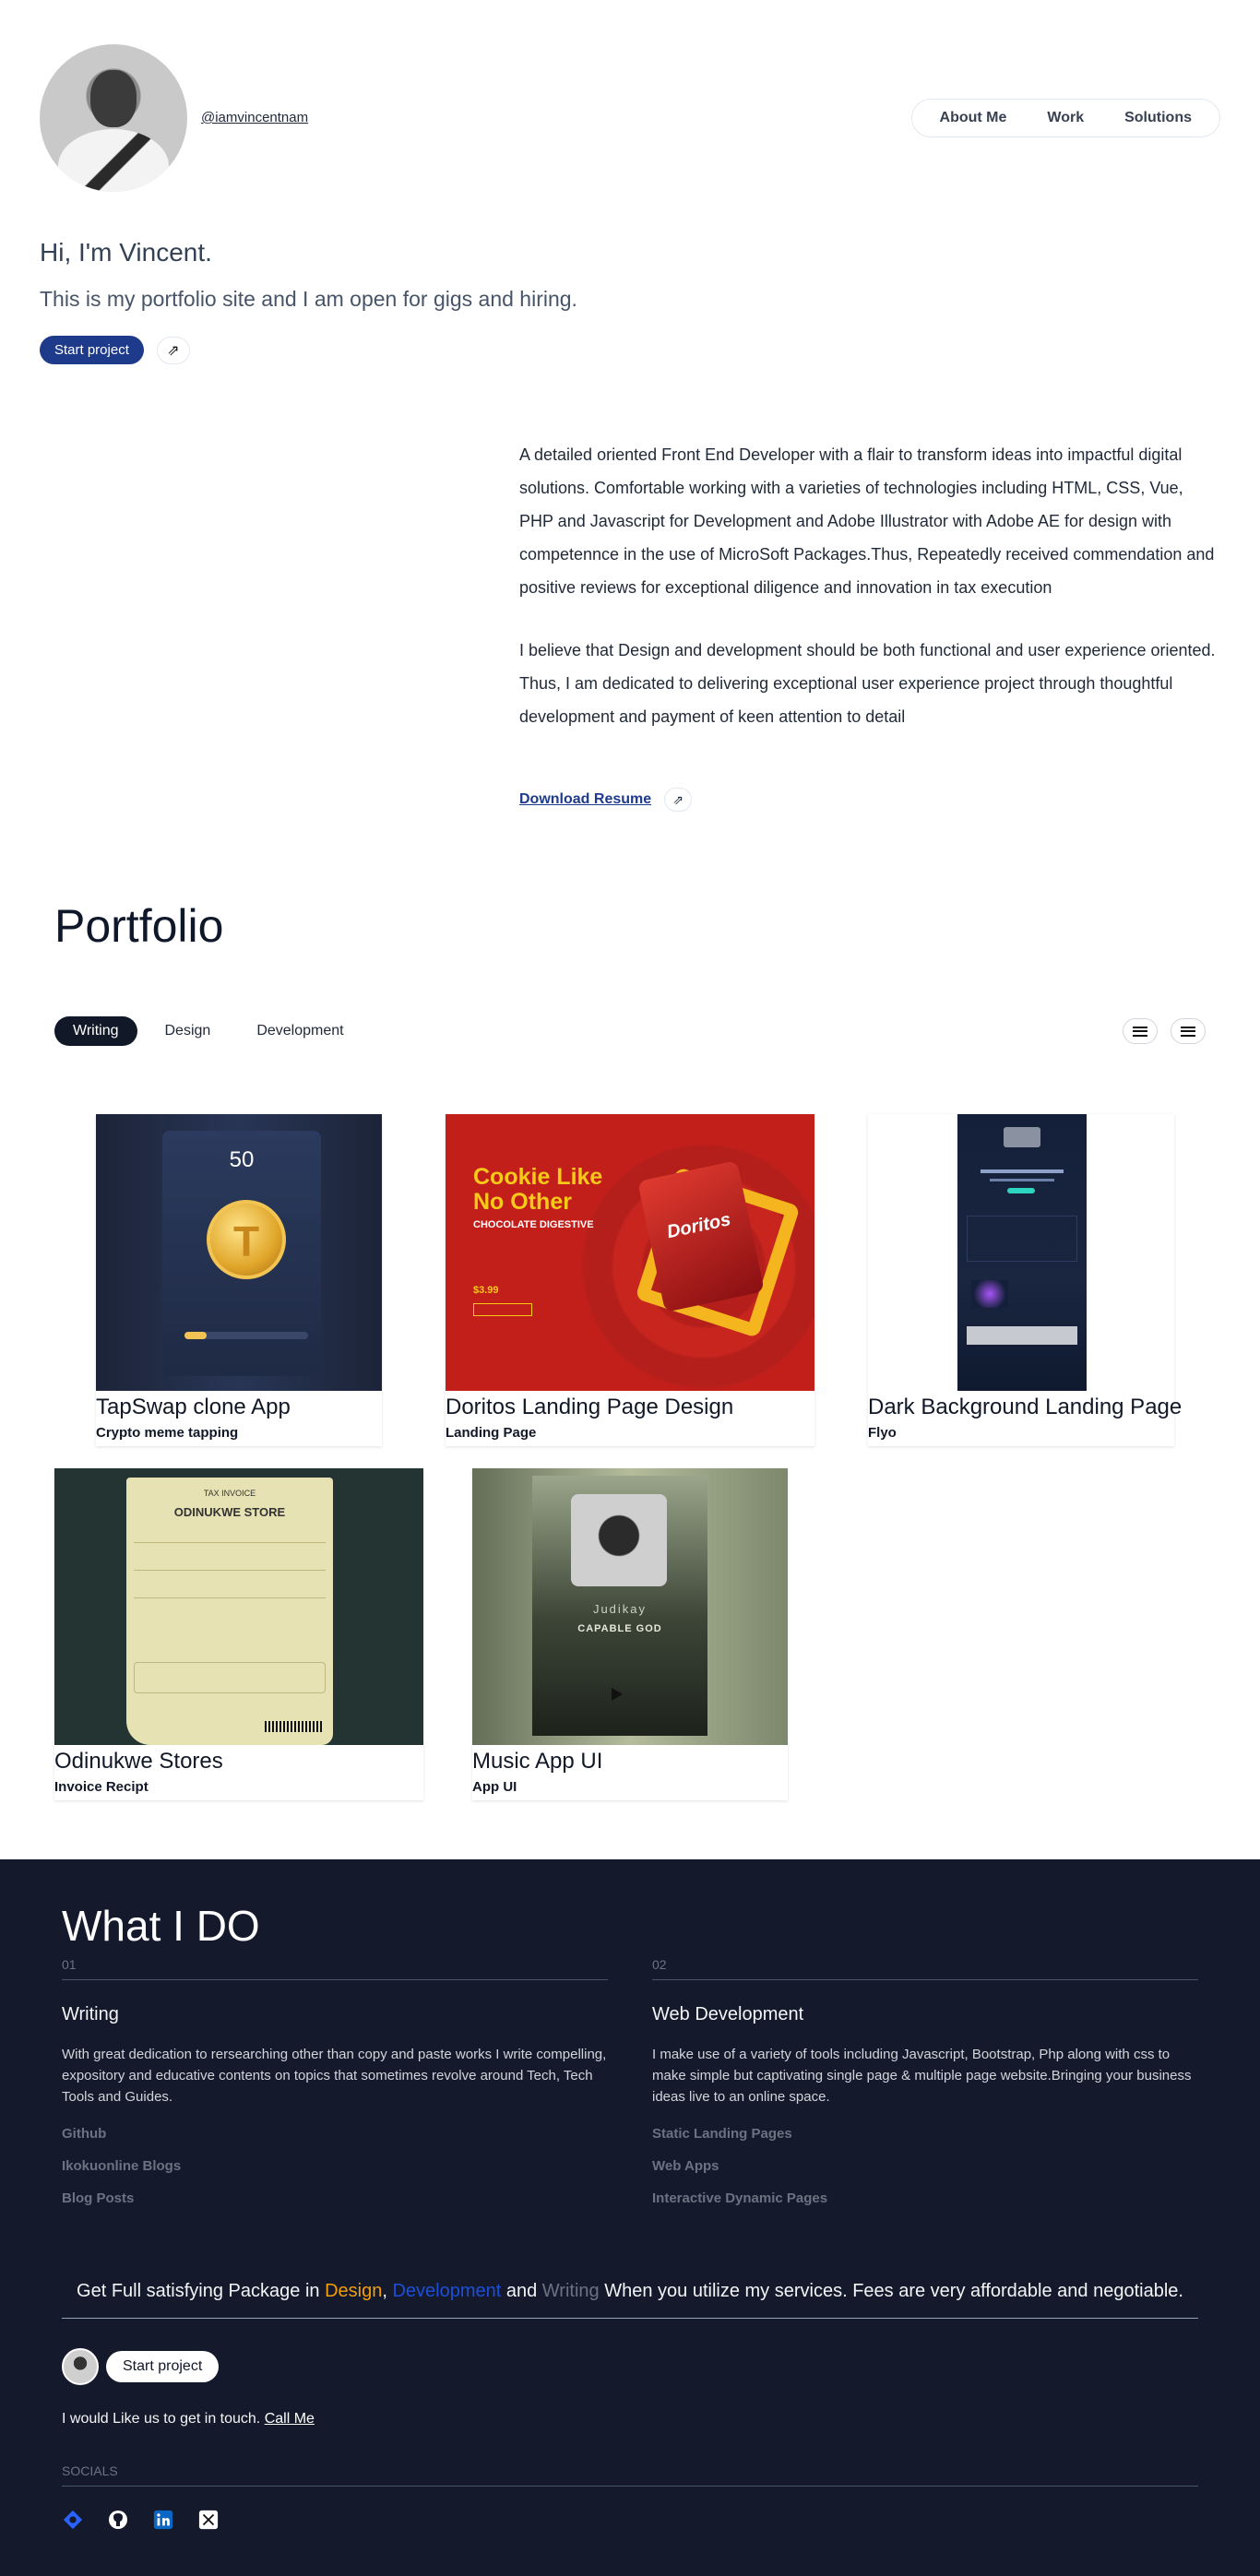  I want to click on payment-info-box, so click(230, 1677).